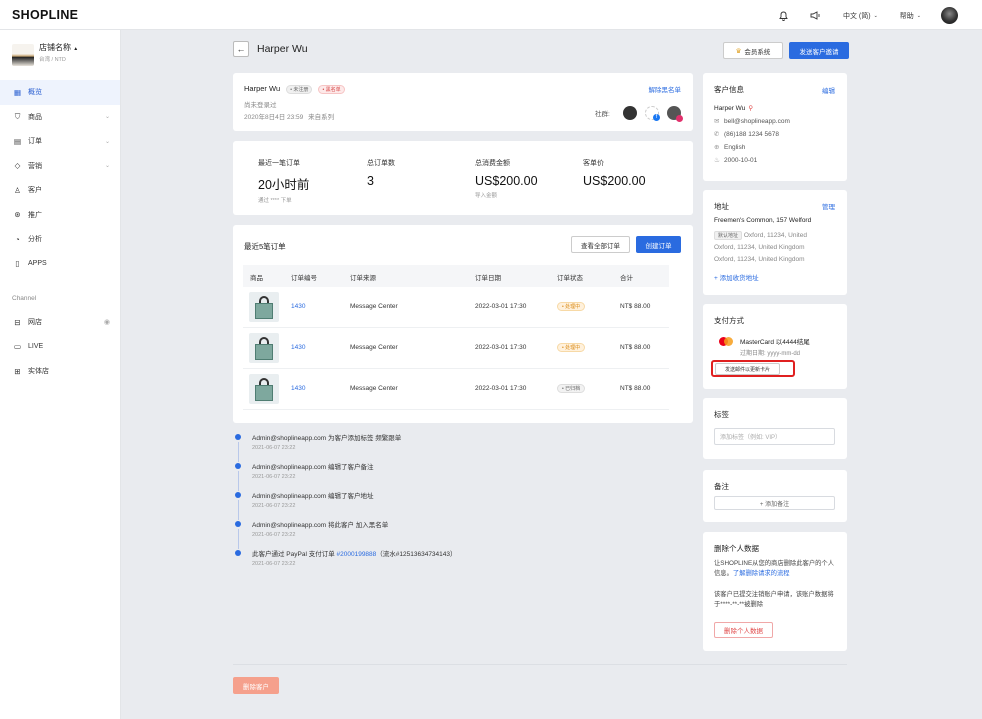 This screenshot has width=982, height=719. I want to click on notes-title: 备注, so click(721, 486).